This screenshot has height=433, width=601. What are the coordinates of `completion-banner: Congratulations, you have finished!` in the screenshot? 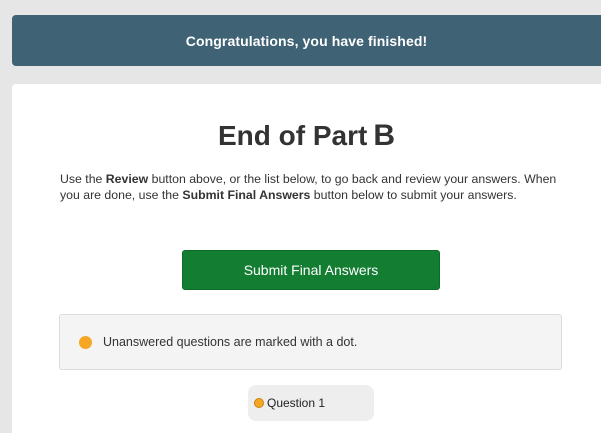 It's located at (306, 40).